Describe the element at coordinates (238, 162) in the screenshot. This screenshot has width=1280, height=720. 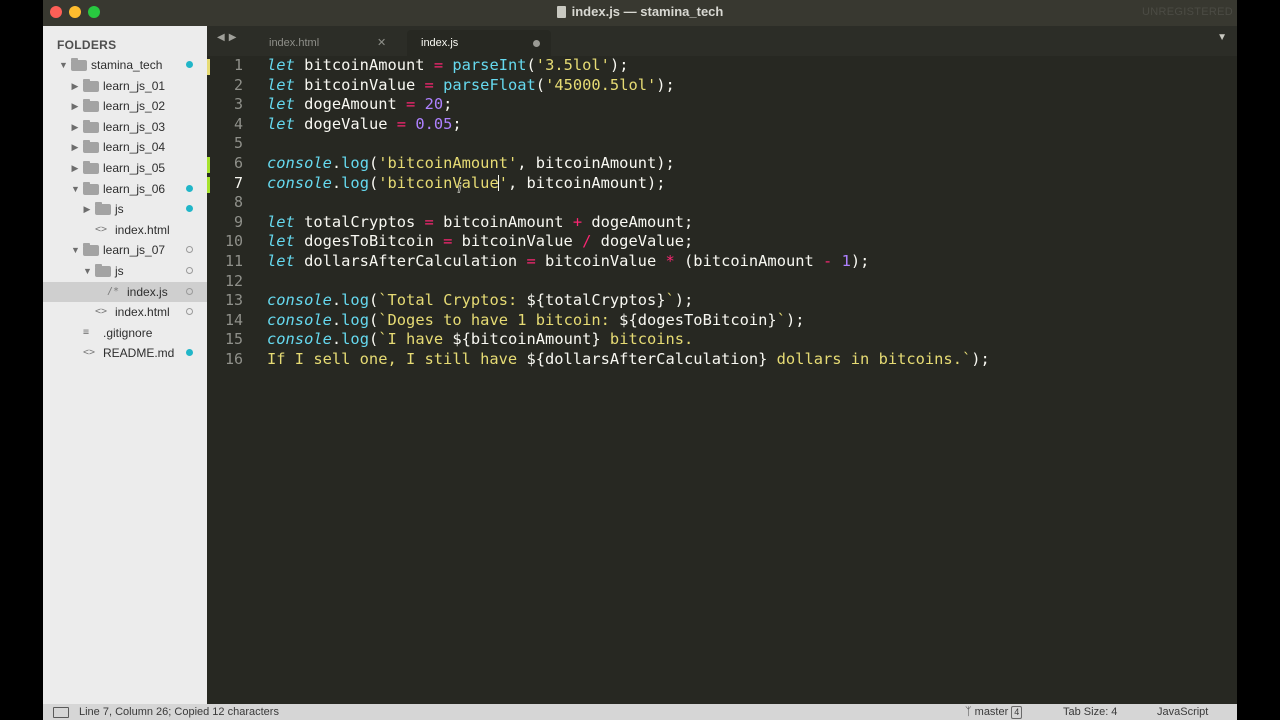
I see `line-number-text: 6` at that location.